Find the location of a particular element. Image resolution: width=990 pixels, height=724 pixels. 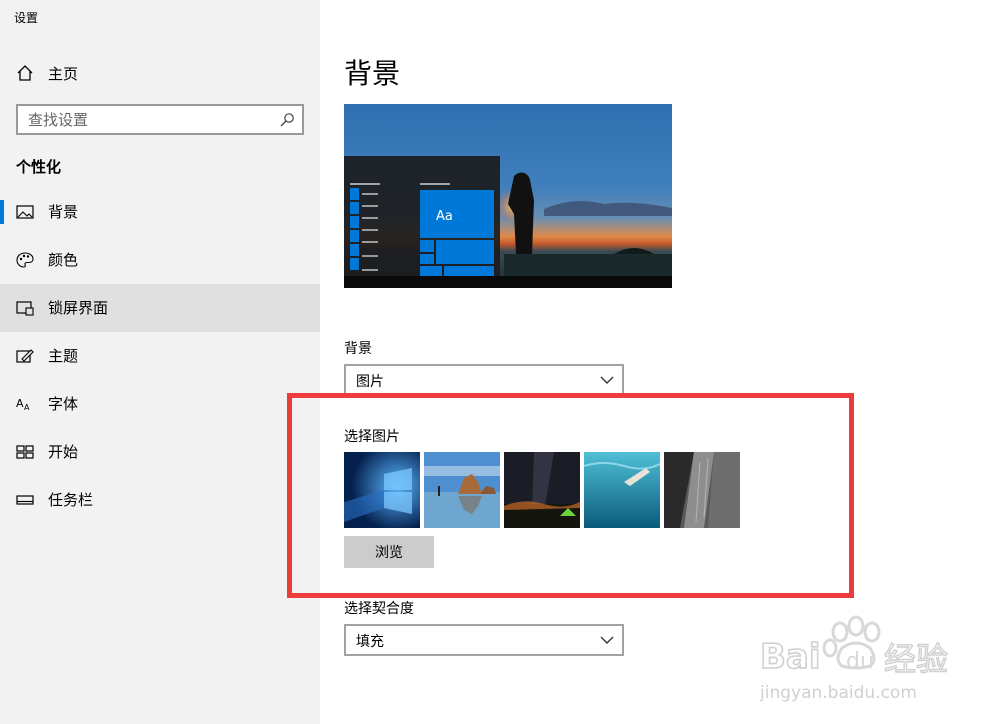

preview-image: Aa is located at coordinates (508, 196).